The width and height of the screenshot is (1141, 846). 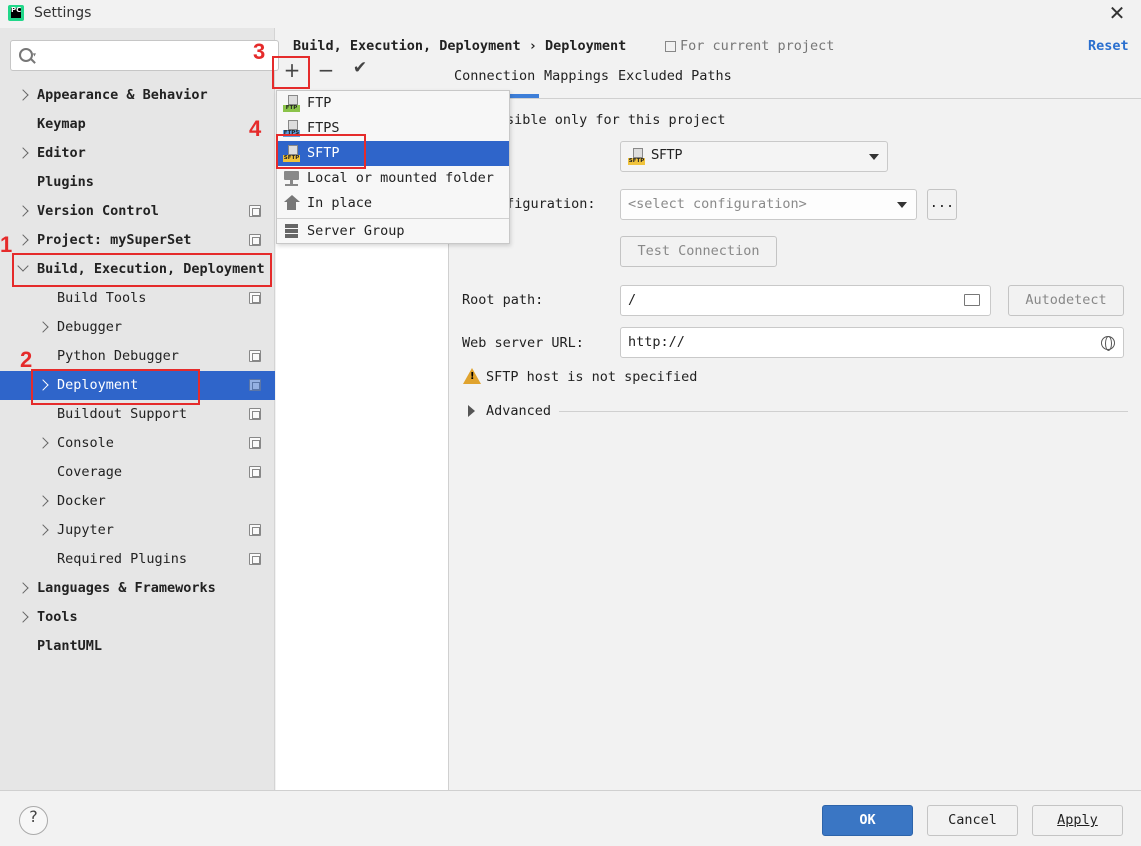 I want to click on popup-item-label: FTP, so click(x=319, y=103).